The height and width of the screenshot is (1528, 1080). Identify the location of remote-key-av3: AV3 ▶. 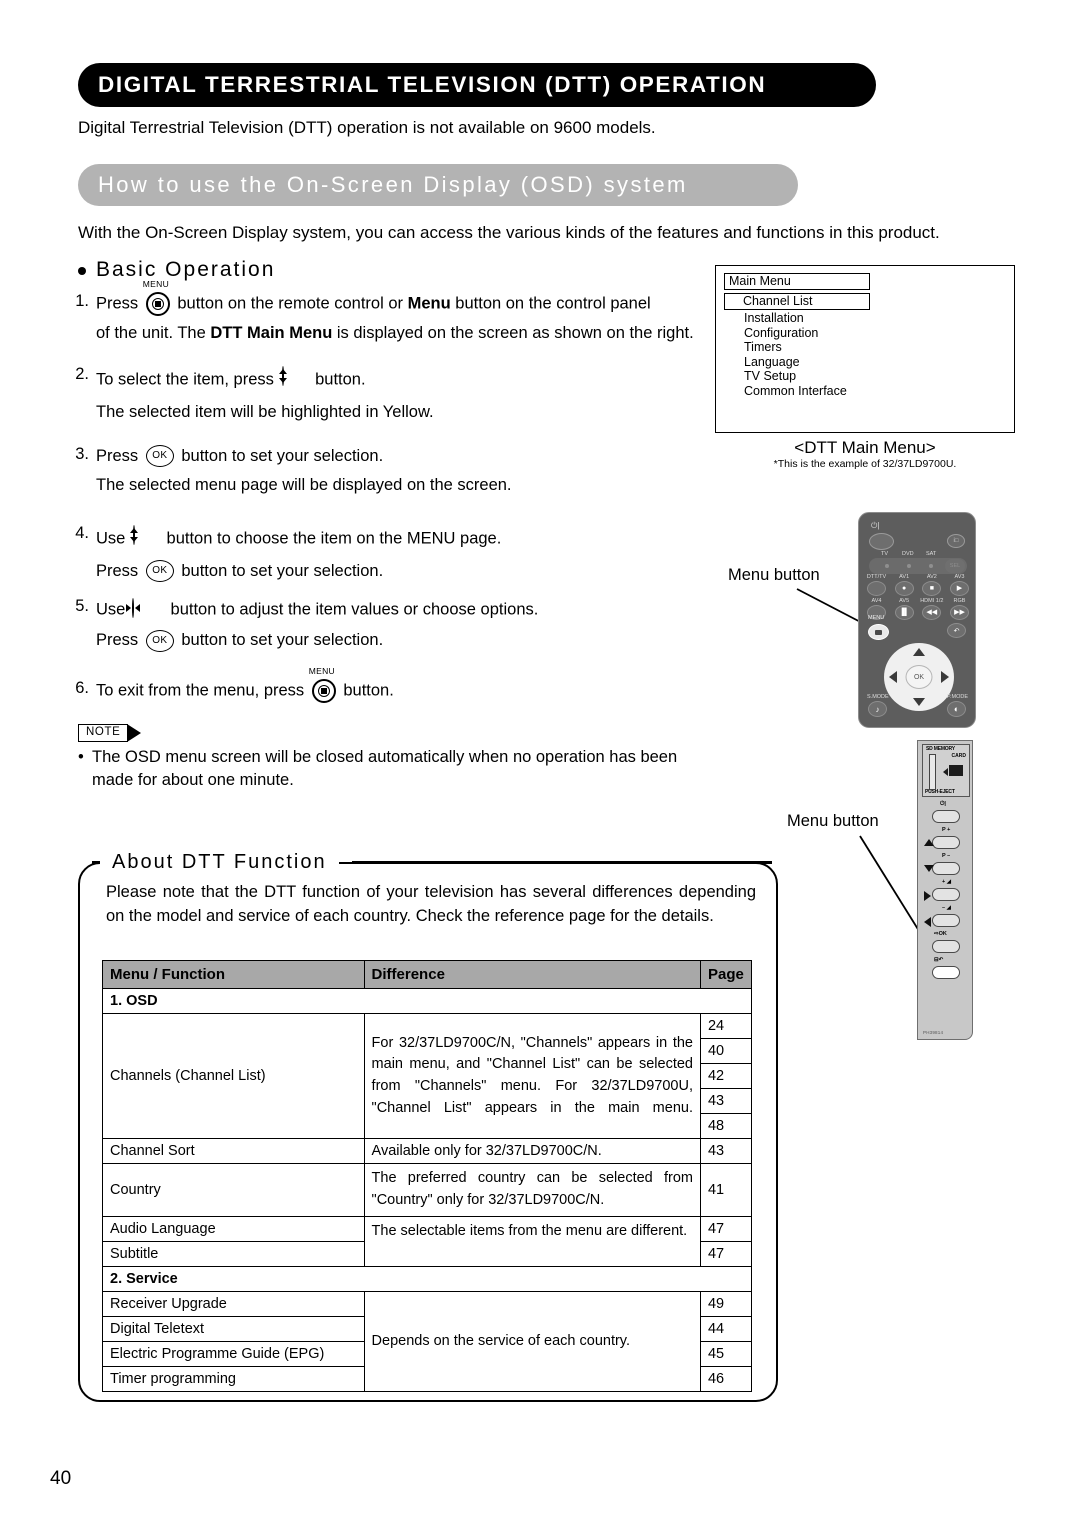
(959, 585).